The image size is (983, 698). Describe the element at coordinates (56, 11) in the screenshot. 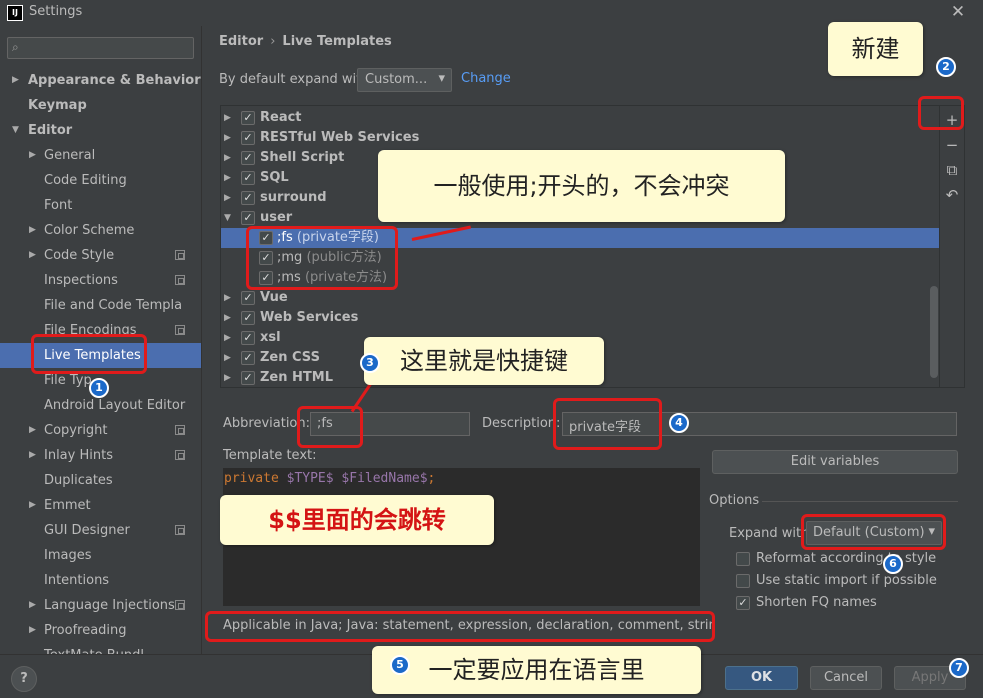

I see `window-title: Settings` at that location.